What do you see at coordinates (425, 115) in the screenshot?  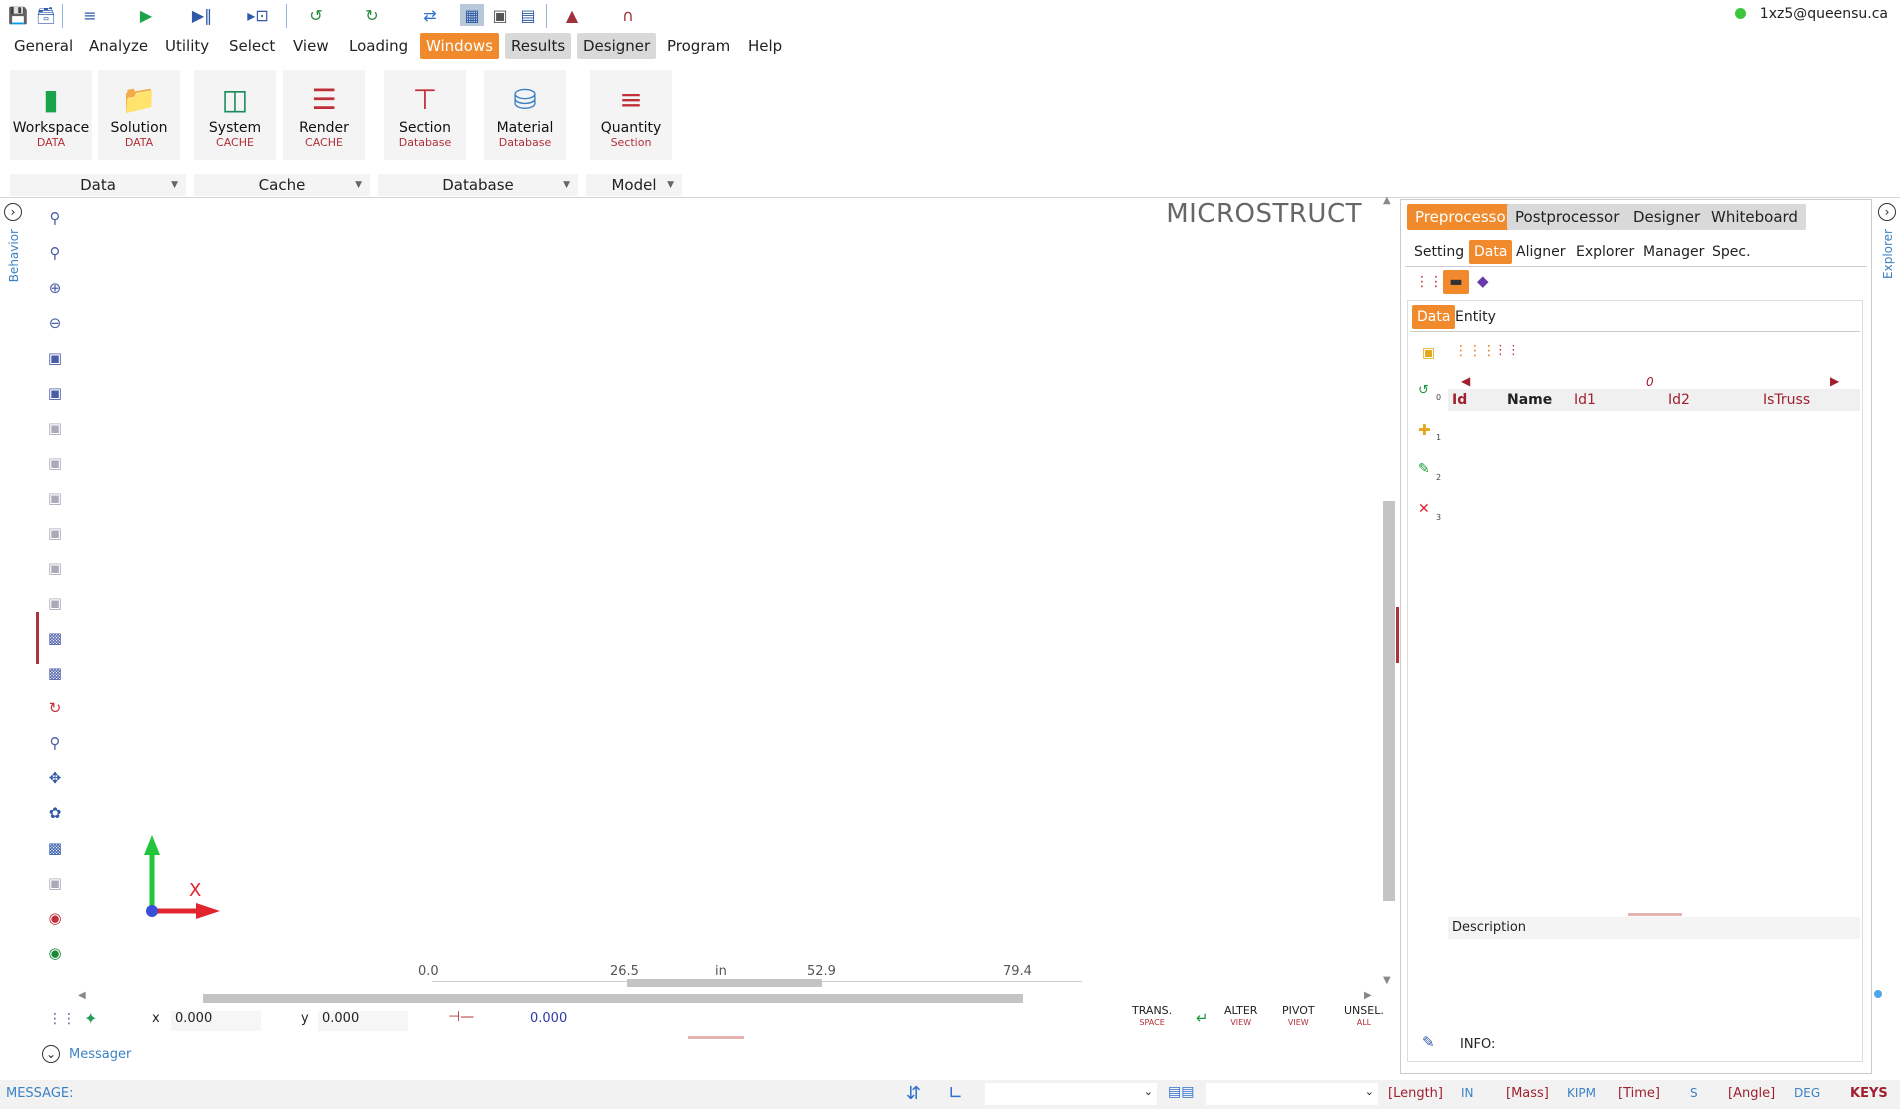 I see `section-database-button: ⊤ Section Database` at bounding box center [425, 115].